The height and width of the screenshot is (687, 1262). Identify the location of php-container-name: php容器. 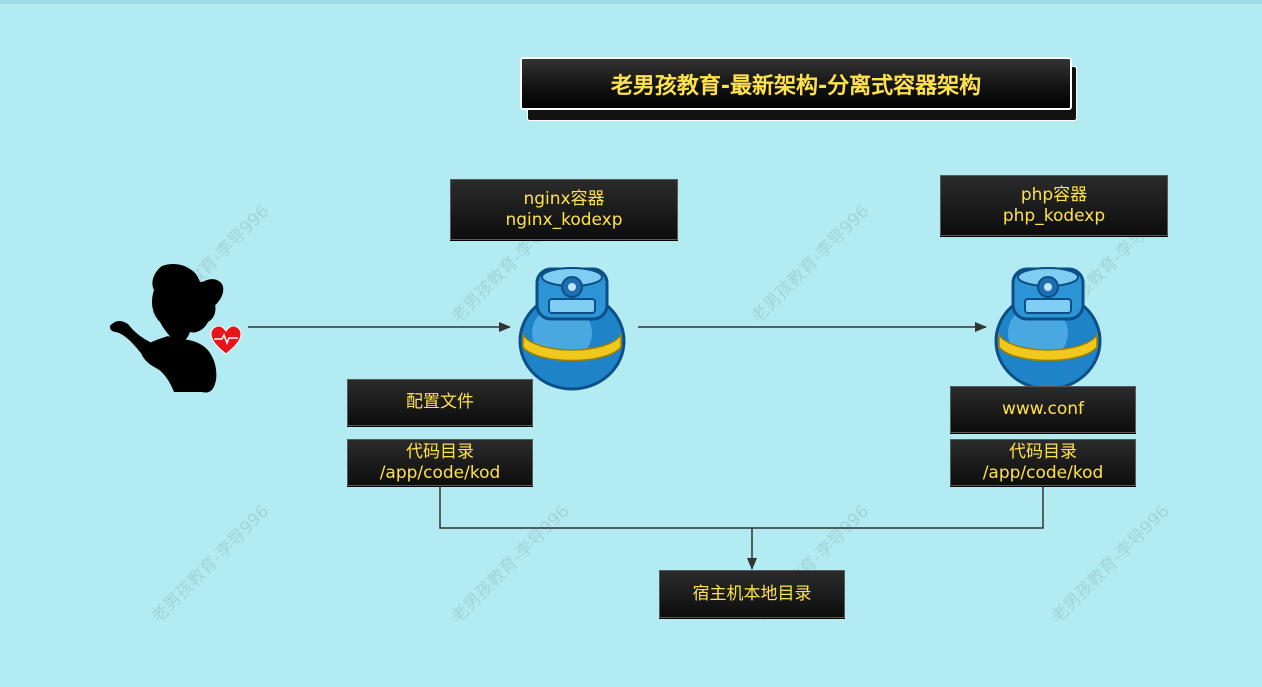
(1054, 194).